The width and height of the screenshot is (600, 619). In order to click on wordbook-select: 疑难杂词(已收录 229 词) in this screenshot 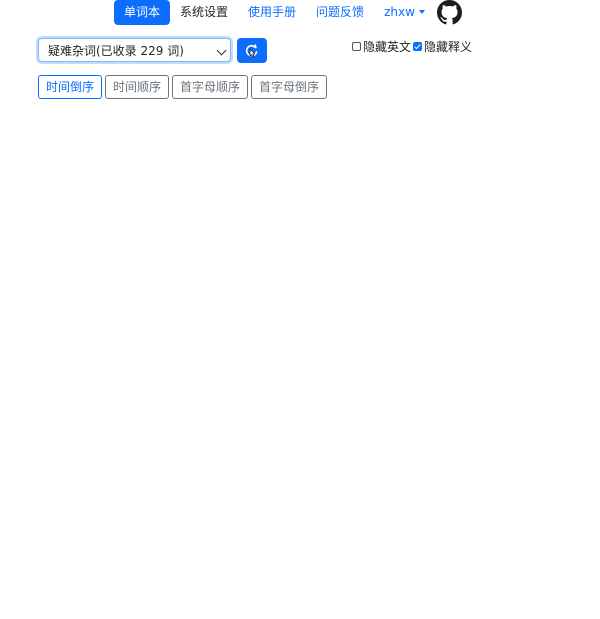, I will do `click(134, 50)`.